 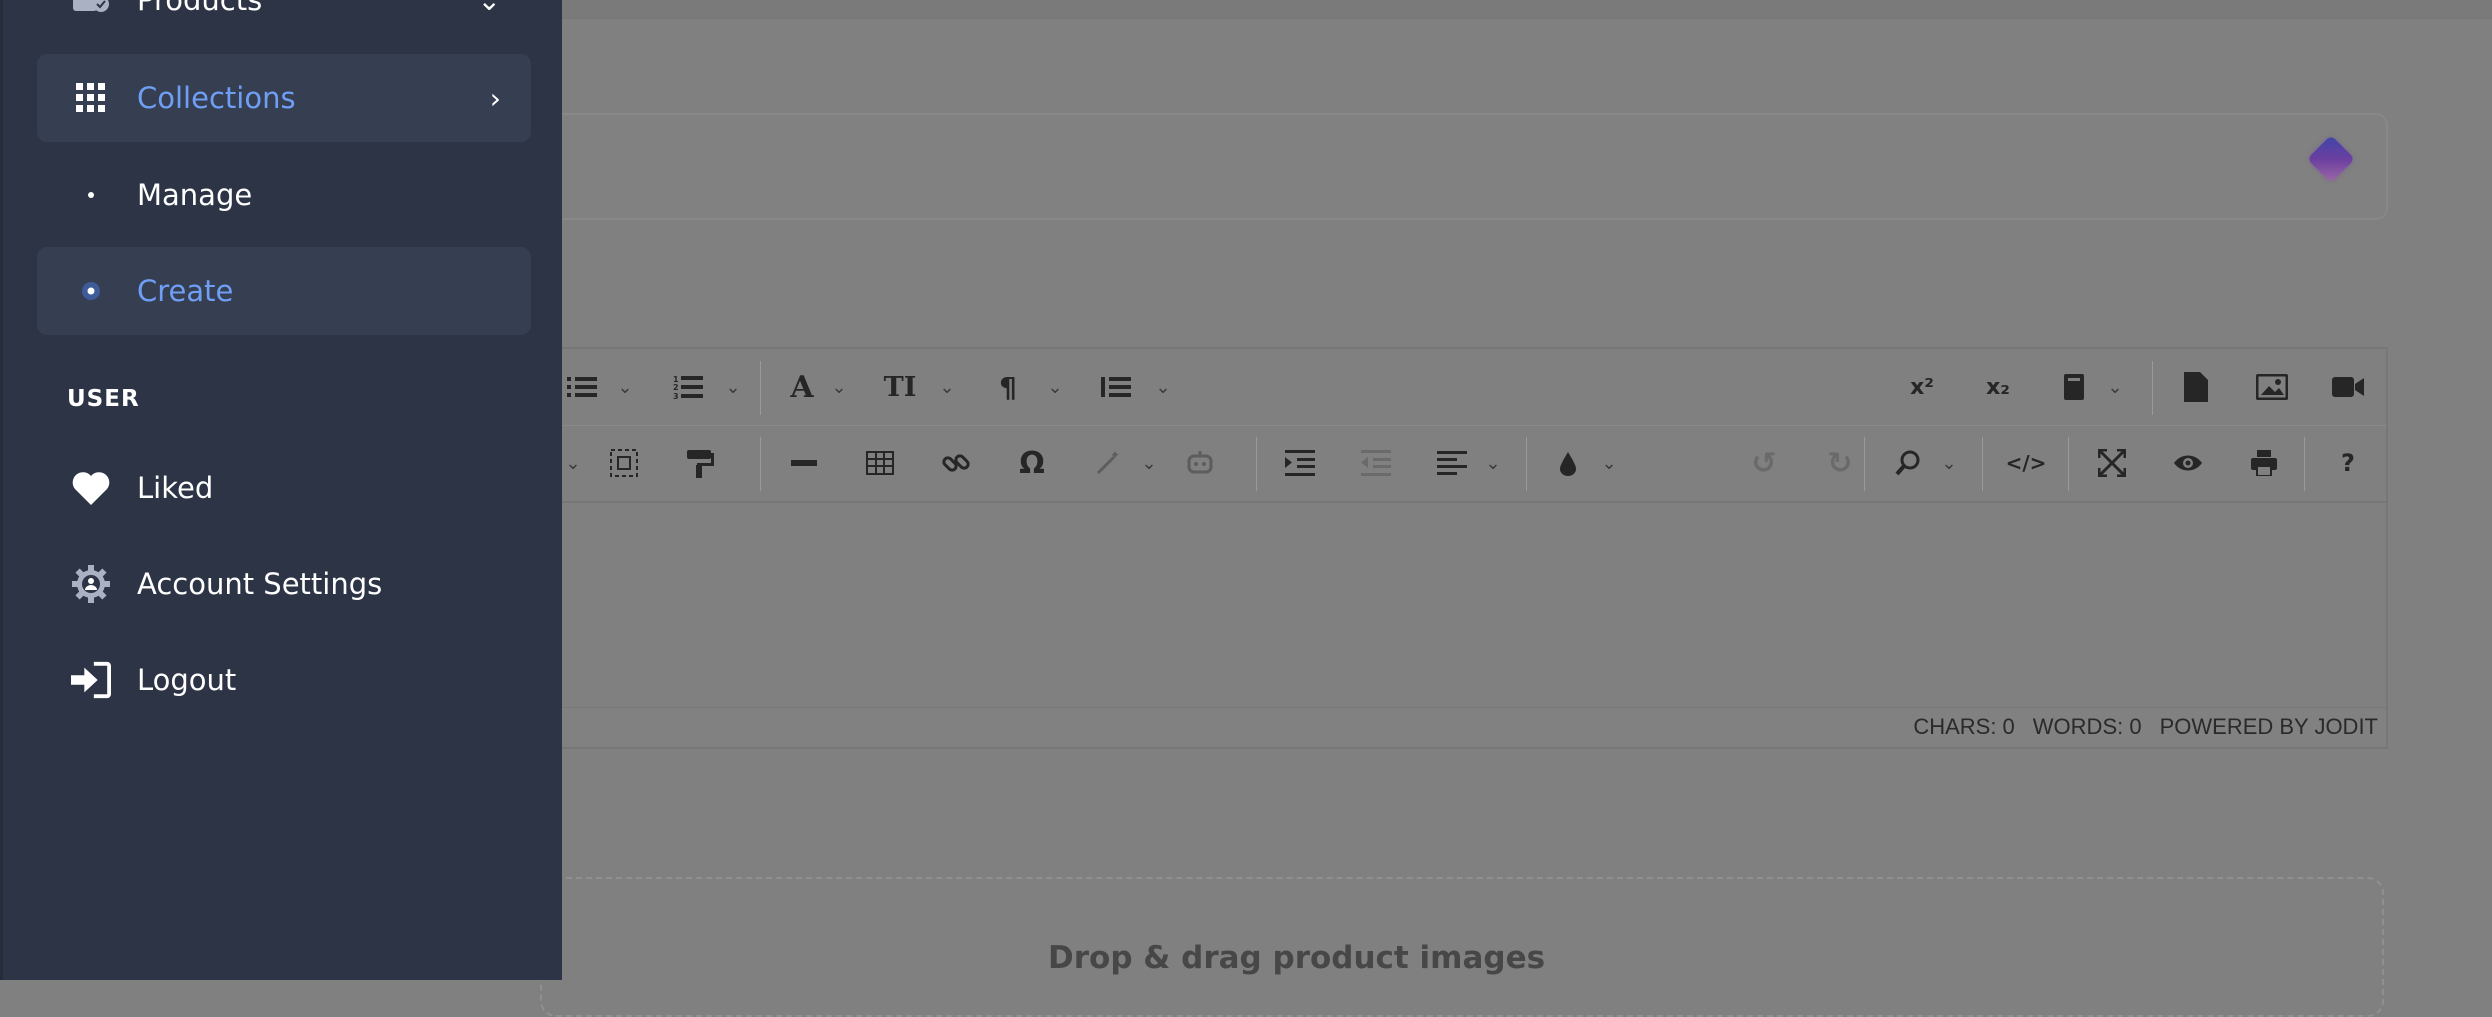 I want to click on link-icon, so click(x=956, y=463).